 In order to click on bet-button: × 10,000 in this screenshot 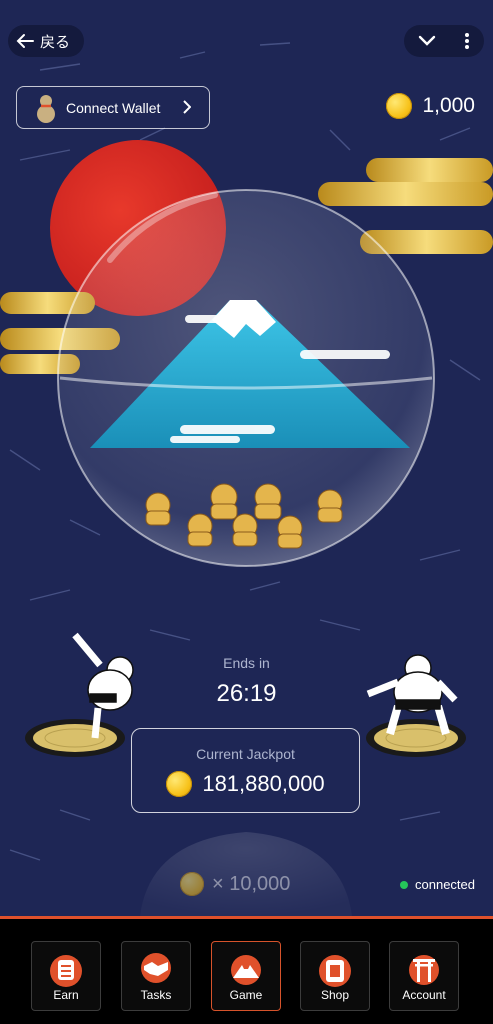, I will do `click(235, 884)`.